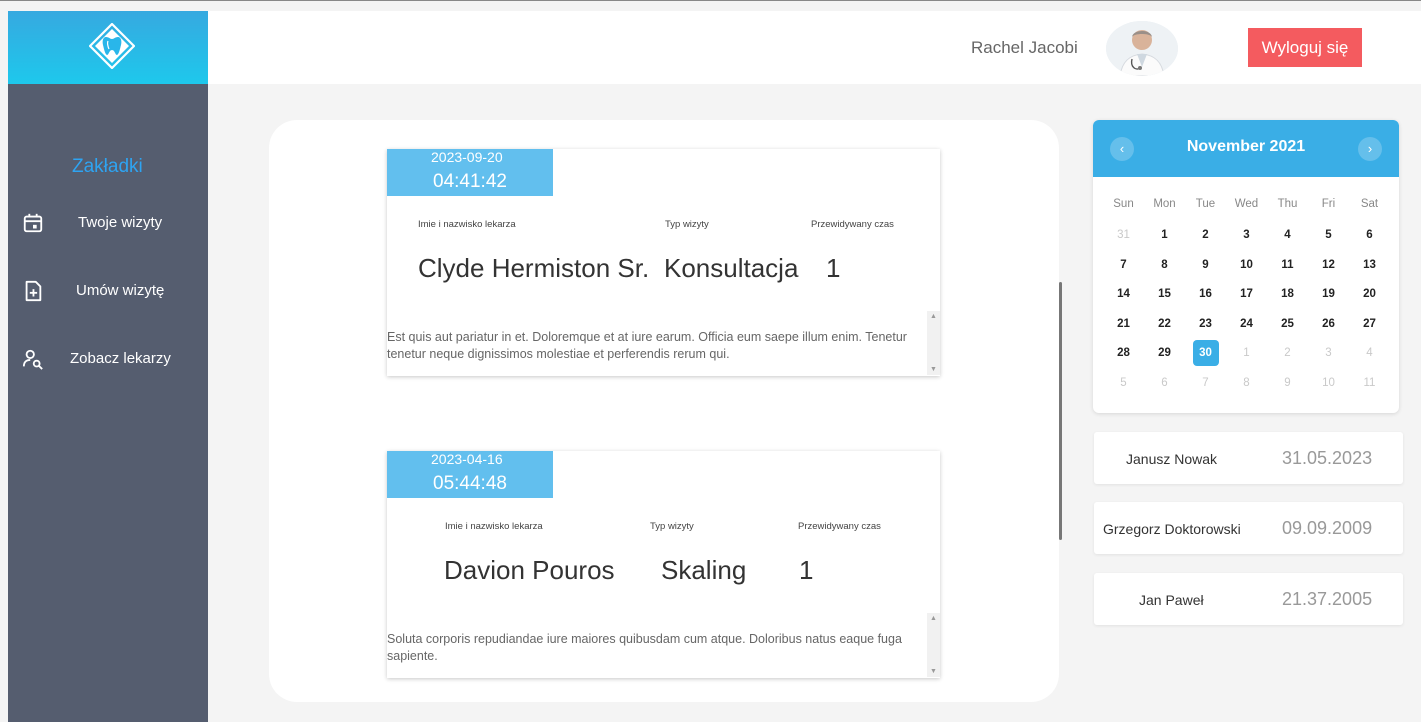 This screenshot has width=1421, height=722. I want to click on calendar-day-number: 18, so click(1287, 294).